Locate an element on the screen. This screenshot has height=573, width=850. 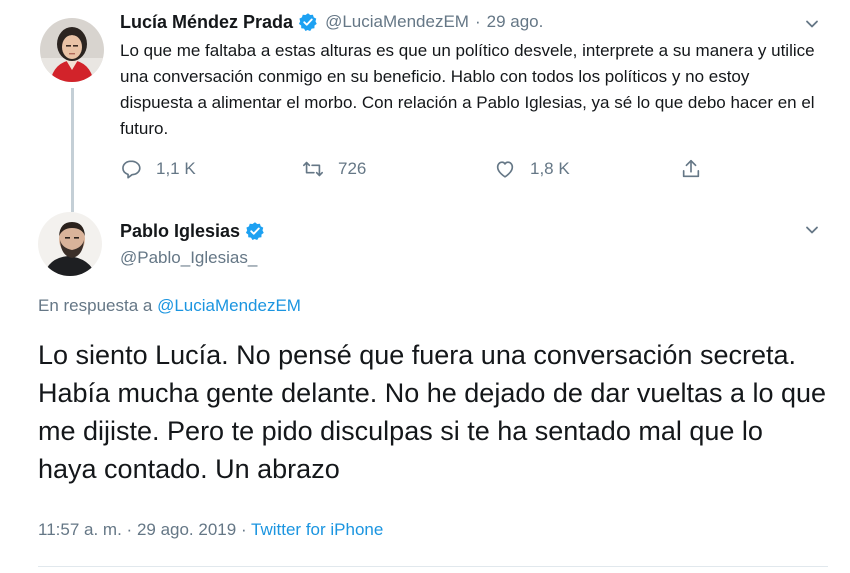
reply-context: En respuesta a @LuciaMendezEM is located at coordinates (169, 306).